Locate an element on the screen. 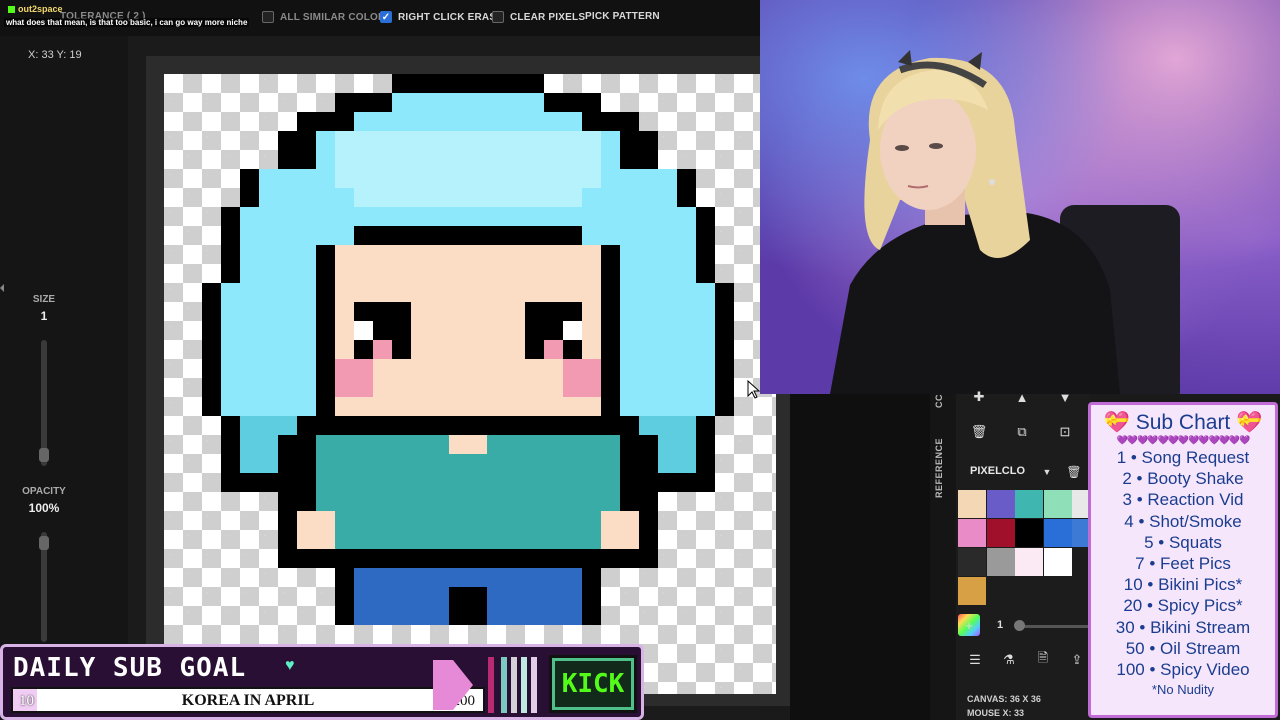 This screenshot has width=1280, height=720. trash-icon: 🗑 is located at coordinates (1074, 472).